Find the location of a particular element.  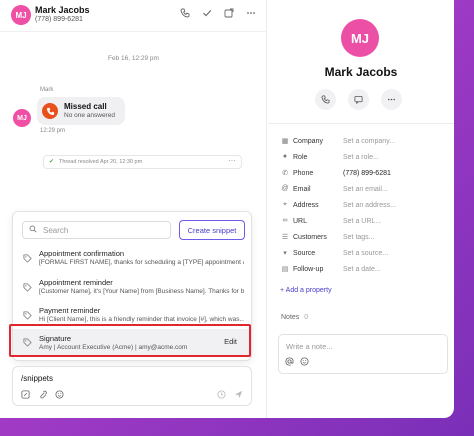

property-phone: ✆ Phone (778) 899-6281 is located at coordinates (365, 175).